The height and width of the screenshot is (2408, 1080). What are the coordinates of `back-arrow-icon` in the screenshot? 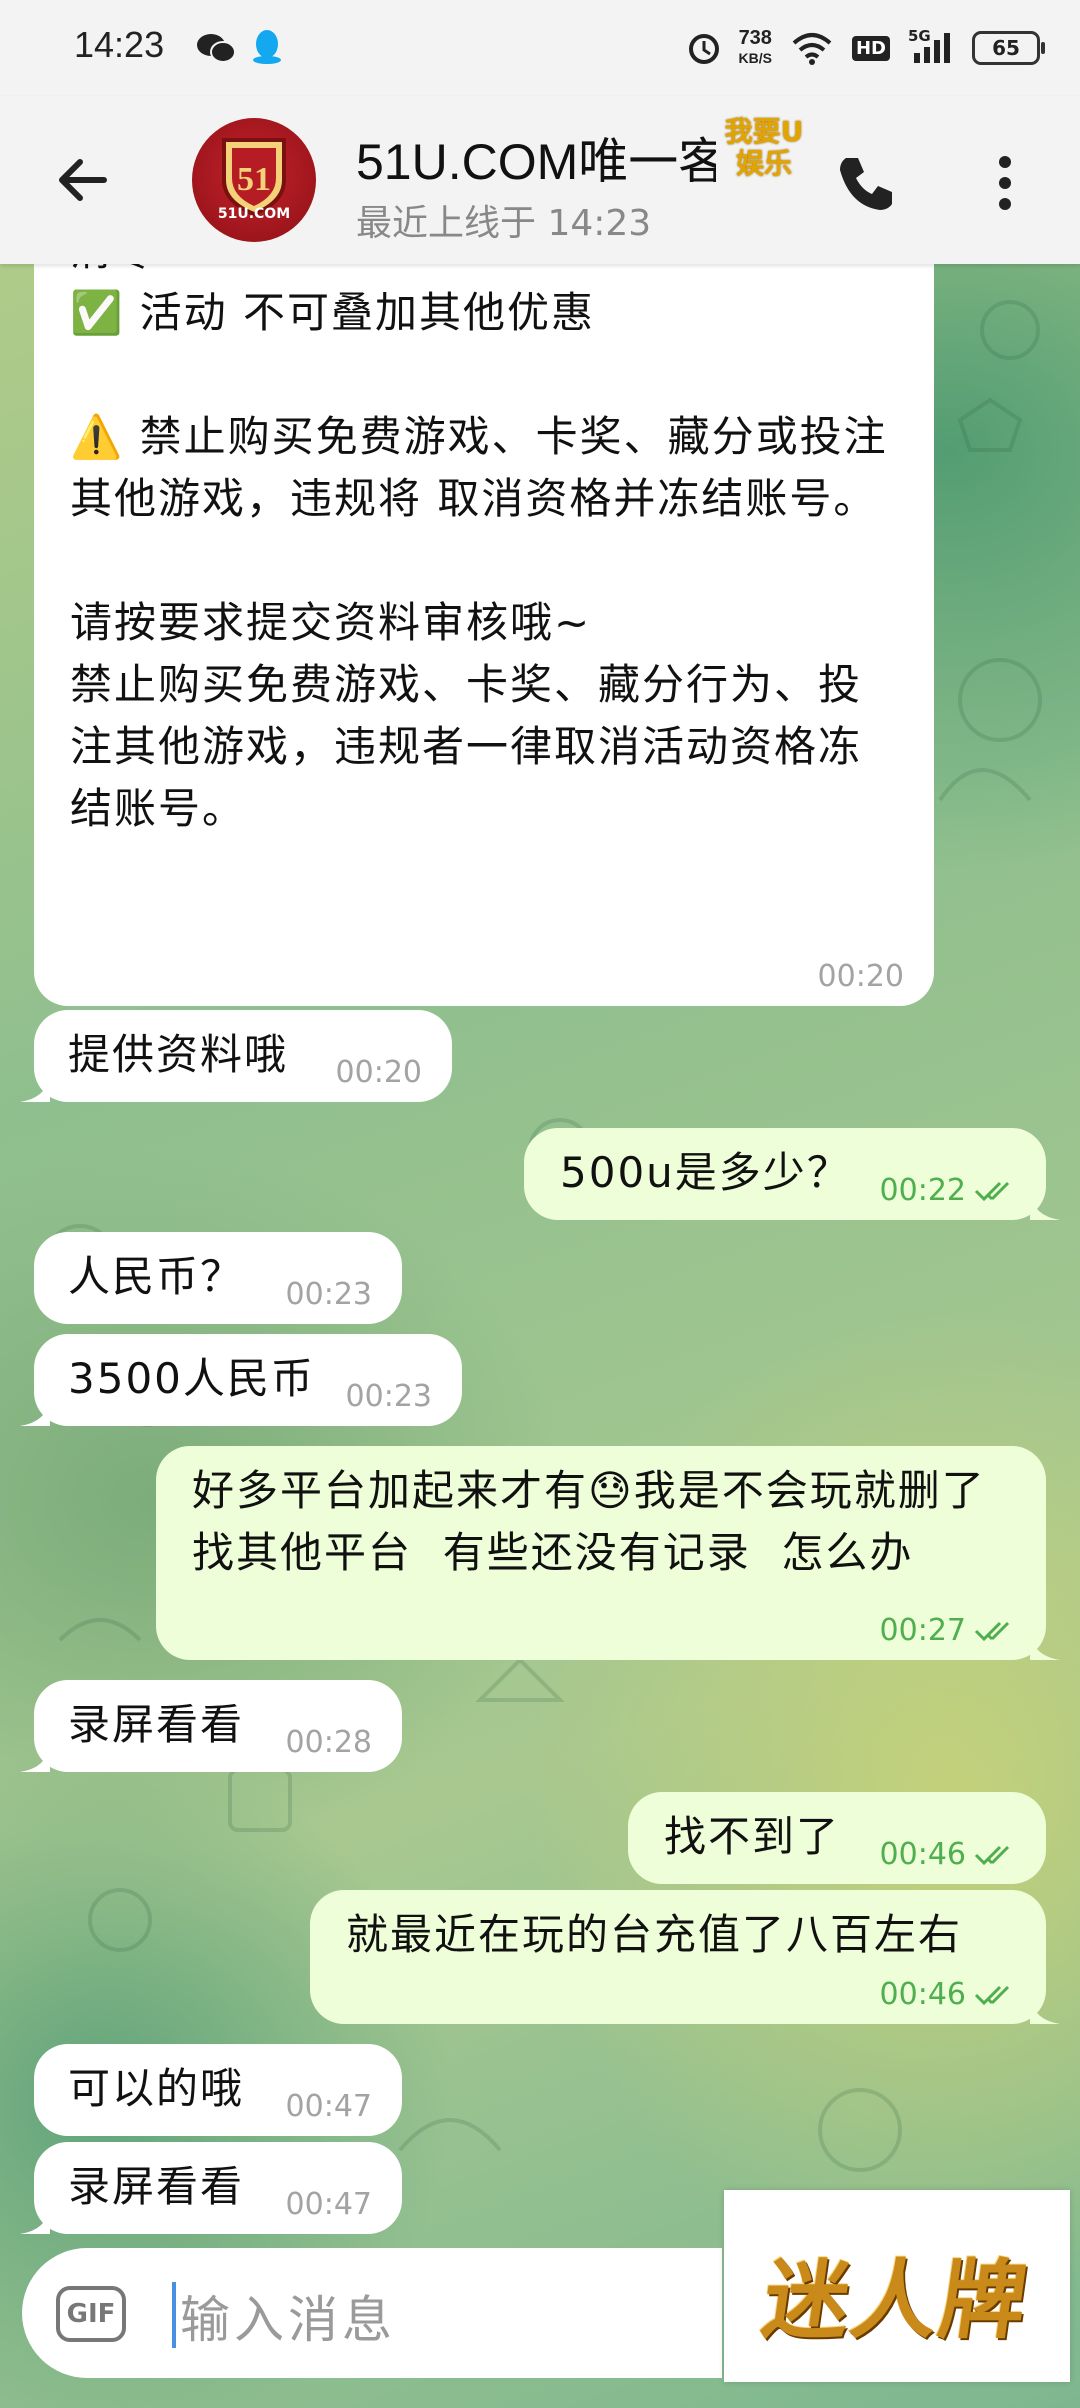 It's located at (84, 180).